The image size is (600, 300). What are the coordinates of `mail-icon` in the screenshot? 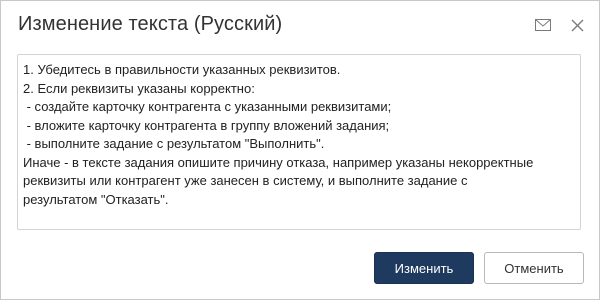 It's located at (543, 25).